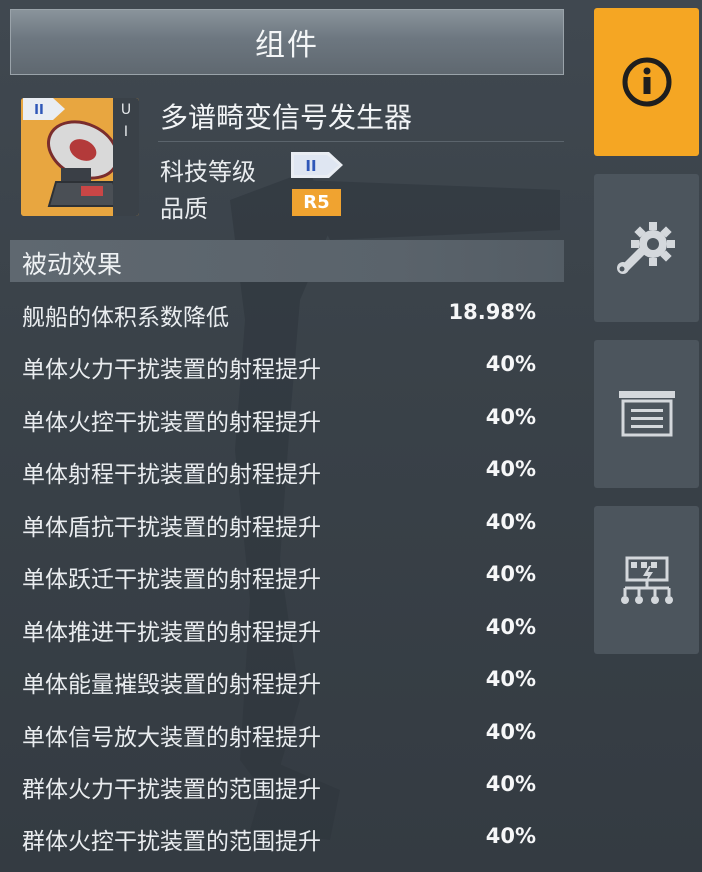  I want to click on effect-row: 单体射程干扰装置的射程提升 40%, so click(279, 475).